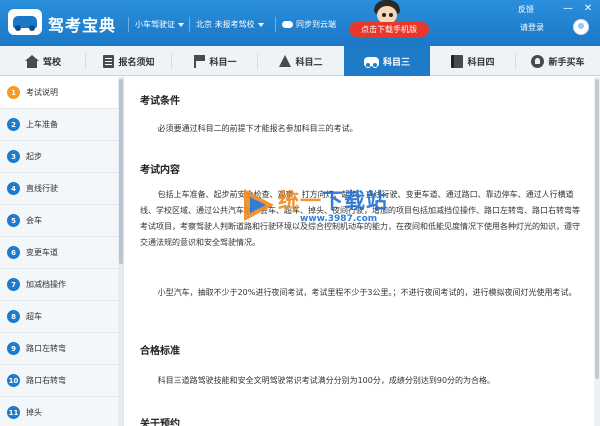 This screenshot has width=600, height=426. What do you see at coordinates (538, 61) in the screenshot?
I see `rocket-icon` at bounding box center [538, 61].